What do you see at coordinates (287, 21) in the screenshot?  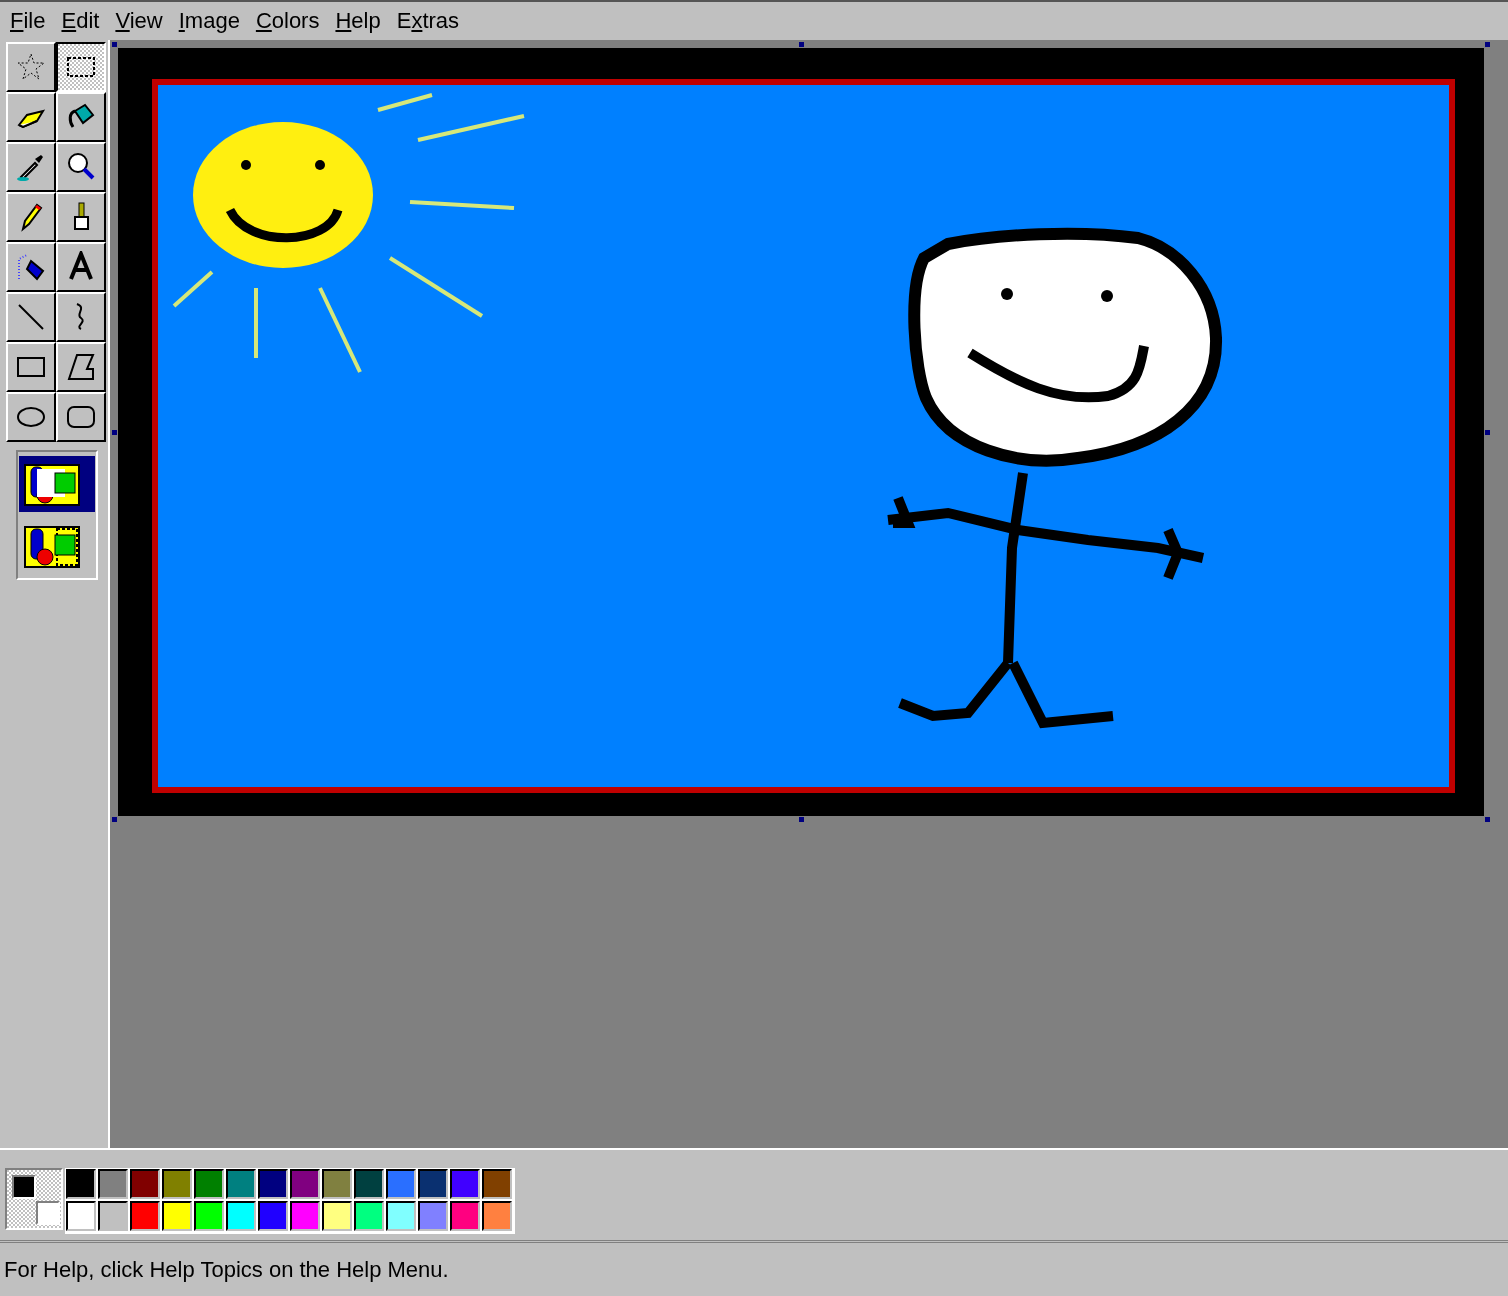 I see `menu-item: Colors` at bounding box center [287, 21].